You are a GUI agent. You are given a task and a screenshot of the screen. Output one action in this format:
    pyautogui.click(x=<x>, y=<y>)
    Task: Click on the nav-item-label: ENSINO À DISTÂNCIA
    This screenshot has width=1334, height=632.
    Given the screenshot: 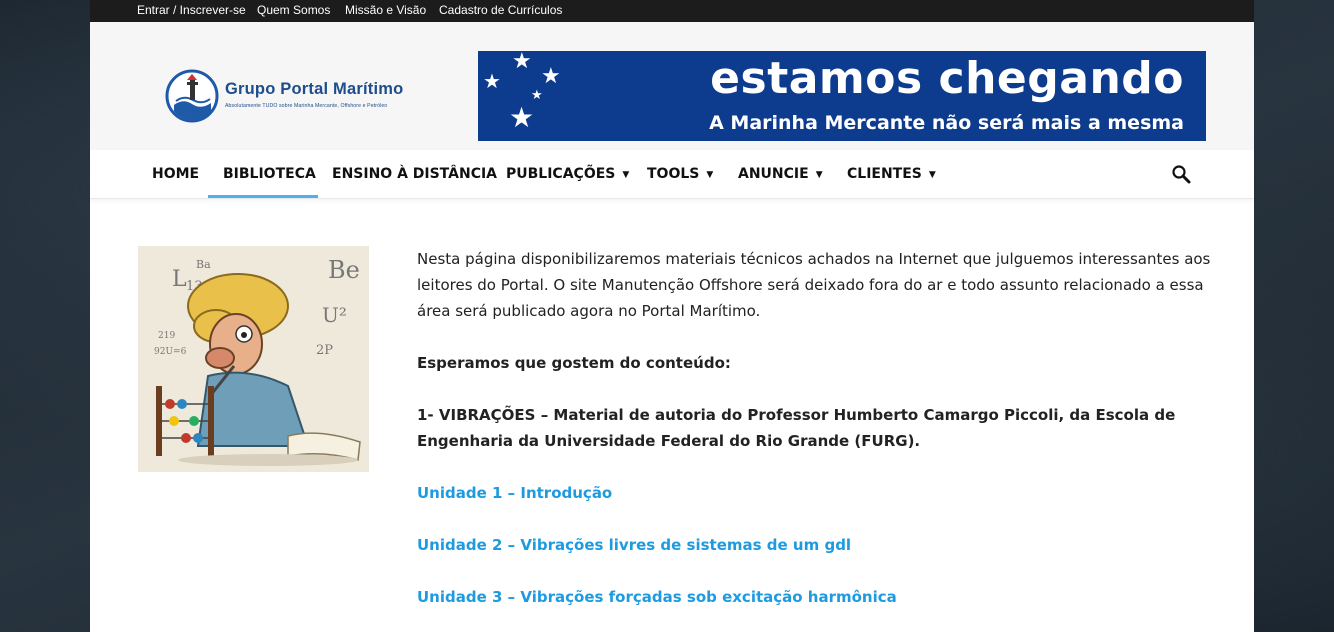 What is the action you would take?
    pyautogui.click(x=415, y=174)
    